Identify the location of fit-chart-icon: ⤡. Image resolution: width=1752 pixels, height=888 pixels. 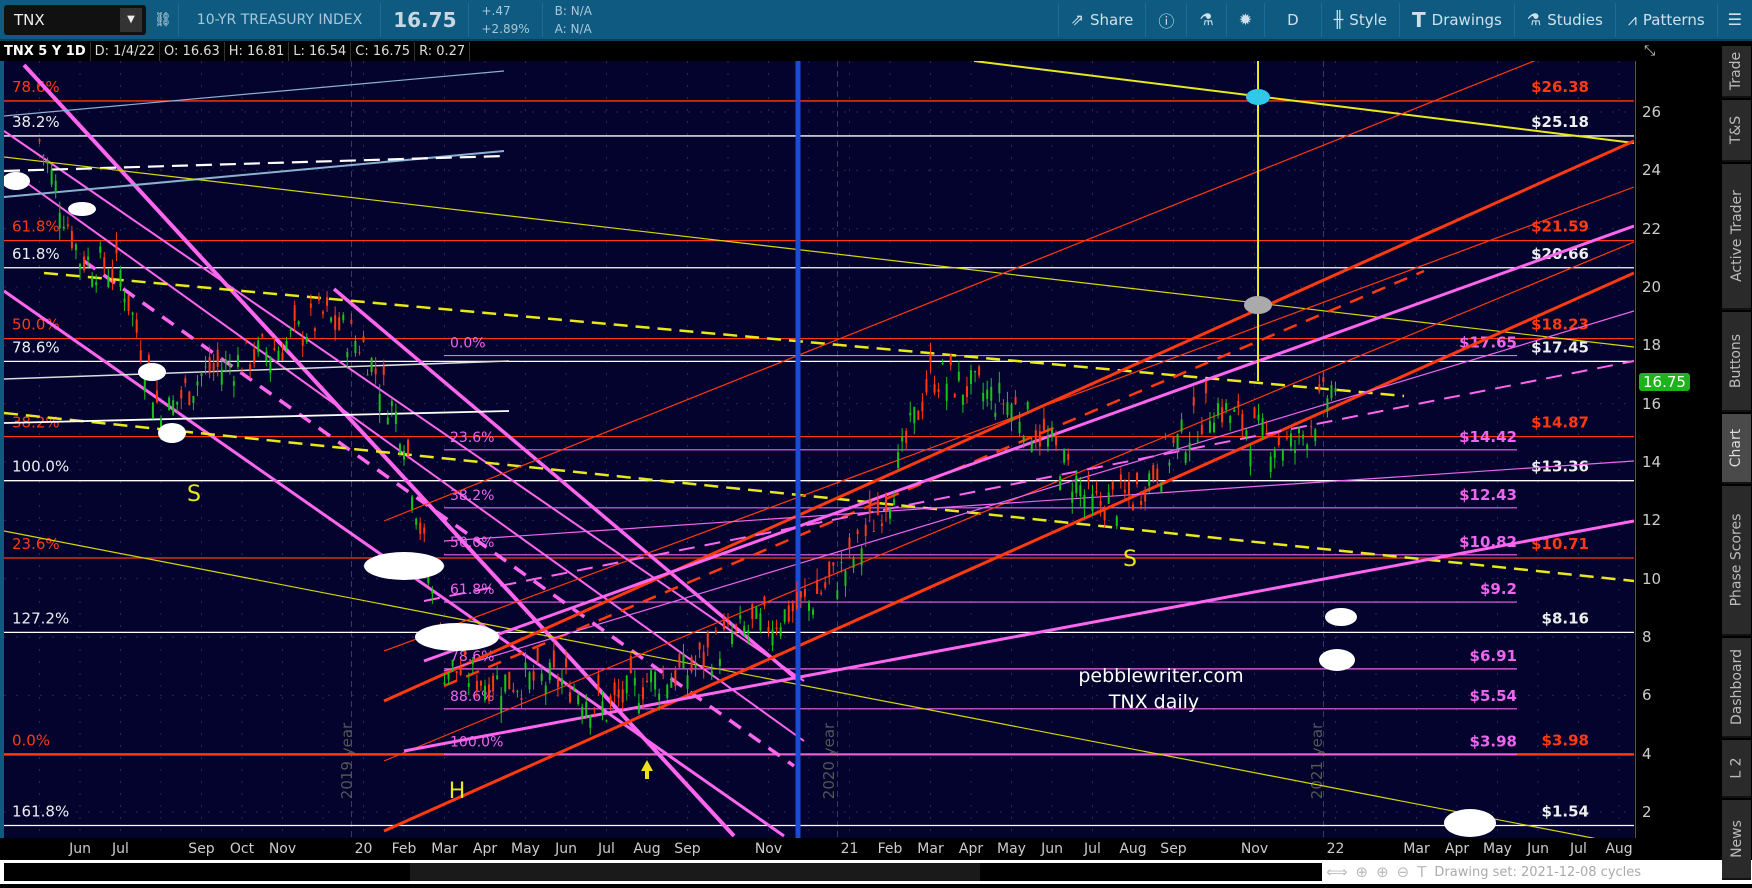
(1649, 51).